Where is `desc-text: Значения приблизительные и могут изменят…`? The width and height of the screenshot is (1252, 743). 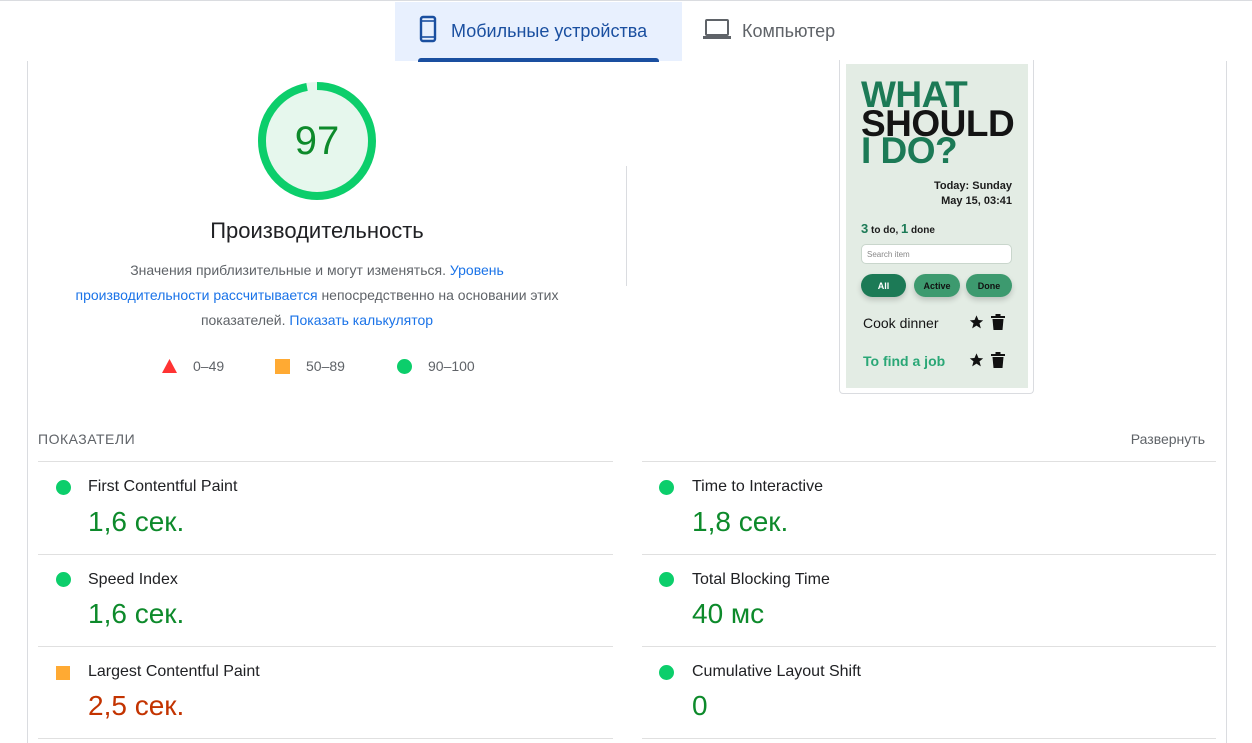 desc-text: Значения приблизительные и могут изменят… is located at coordinates (288, 270).